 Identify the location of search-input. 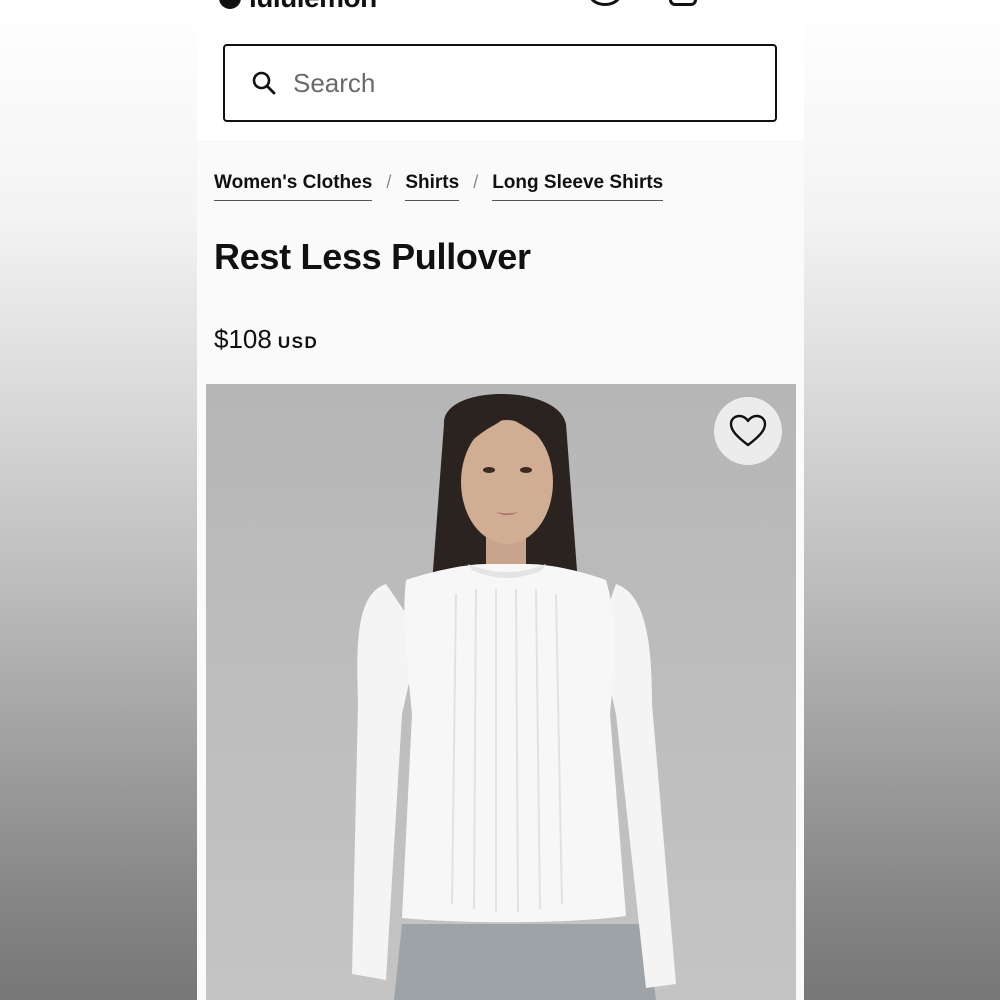
(523, 83).